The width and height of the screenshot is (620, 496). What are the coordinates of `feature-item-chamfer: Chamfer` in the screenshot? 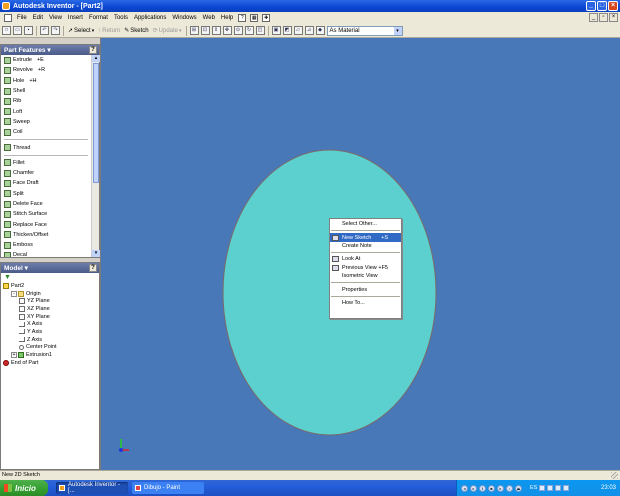 It's located at (46, 173).